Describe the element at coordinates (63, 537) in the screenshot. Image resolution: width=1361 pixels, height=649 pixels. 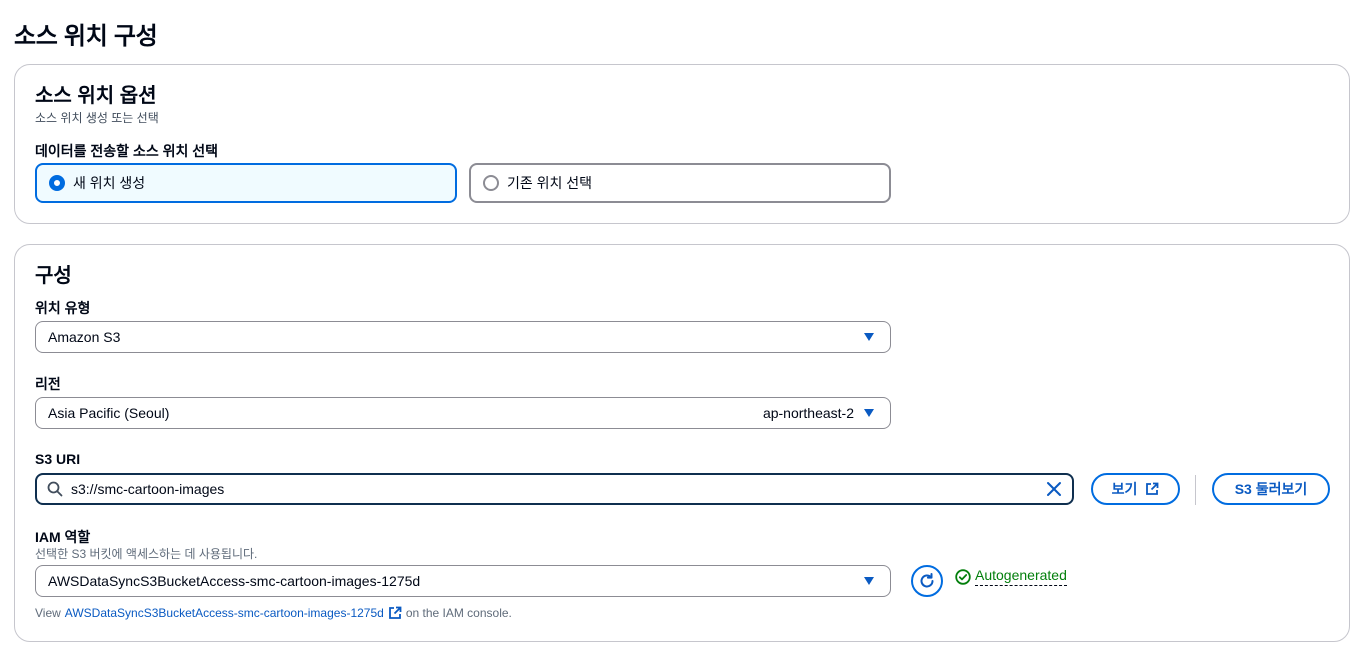
I see `iam-role-label: IAM 역할` at that location.